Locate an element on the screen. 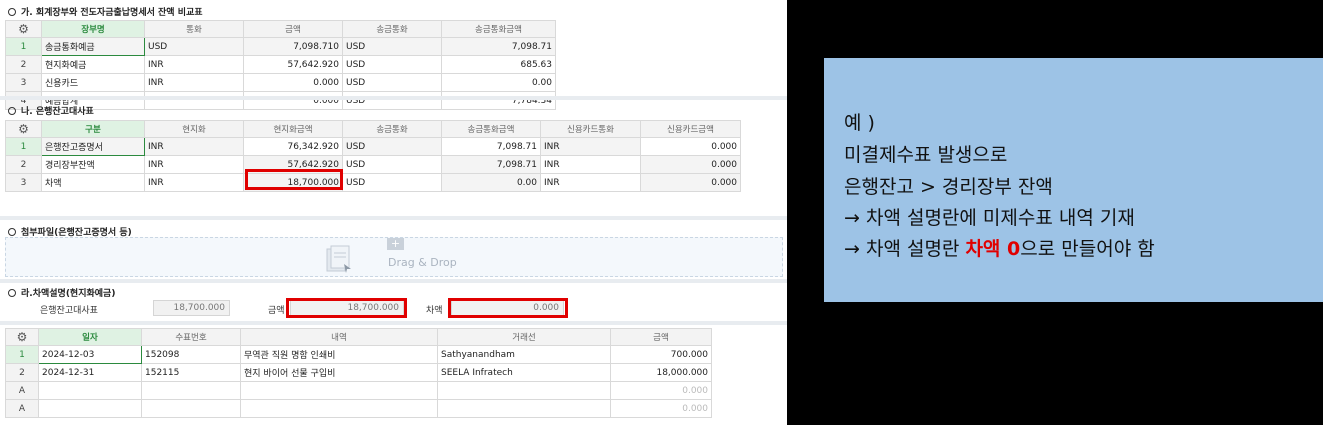 Image resolution: width=1323 pixels, height=425 pixels. col-header-category: 구분 is located at coordinates (93, 129).